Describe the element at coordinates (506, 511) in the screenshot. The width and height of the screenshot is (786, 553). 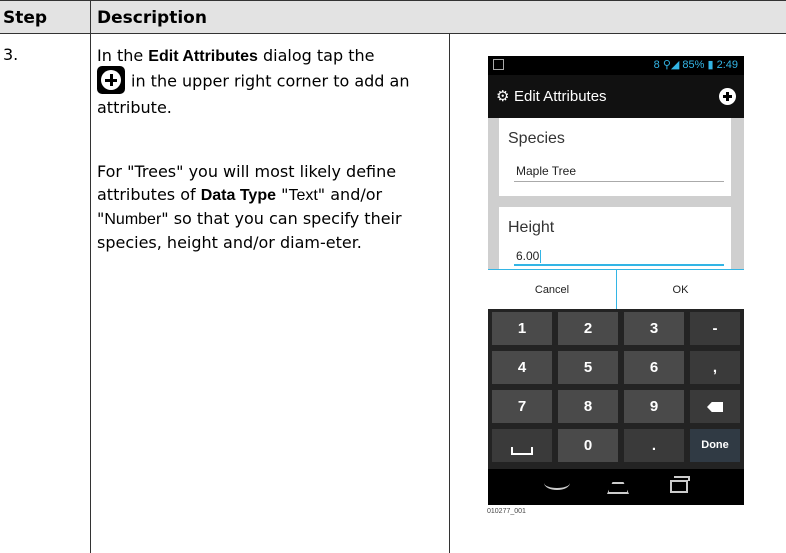
I see `figure-id: 010277_001` at that location.